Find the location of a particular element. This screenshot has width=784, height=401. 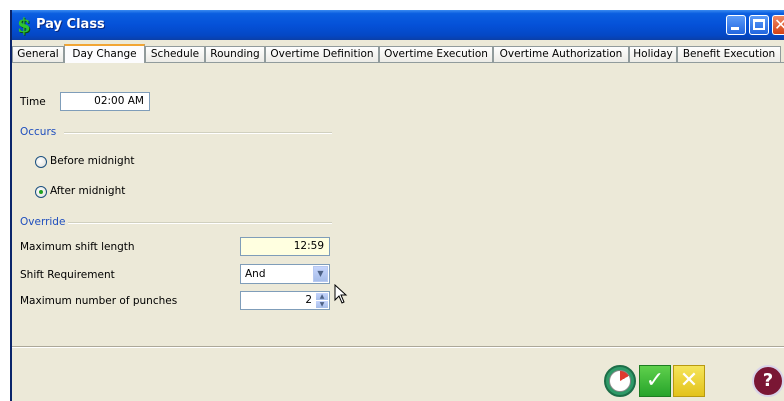

override-divider is located at coordinates (200, 223).